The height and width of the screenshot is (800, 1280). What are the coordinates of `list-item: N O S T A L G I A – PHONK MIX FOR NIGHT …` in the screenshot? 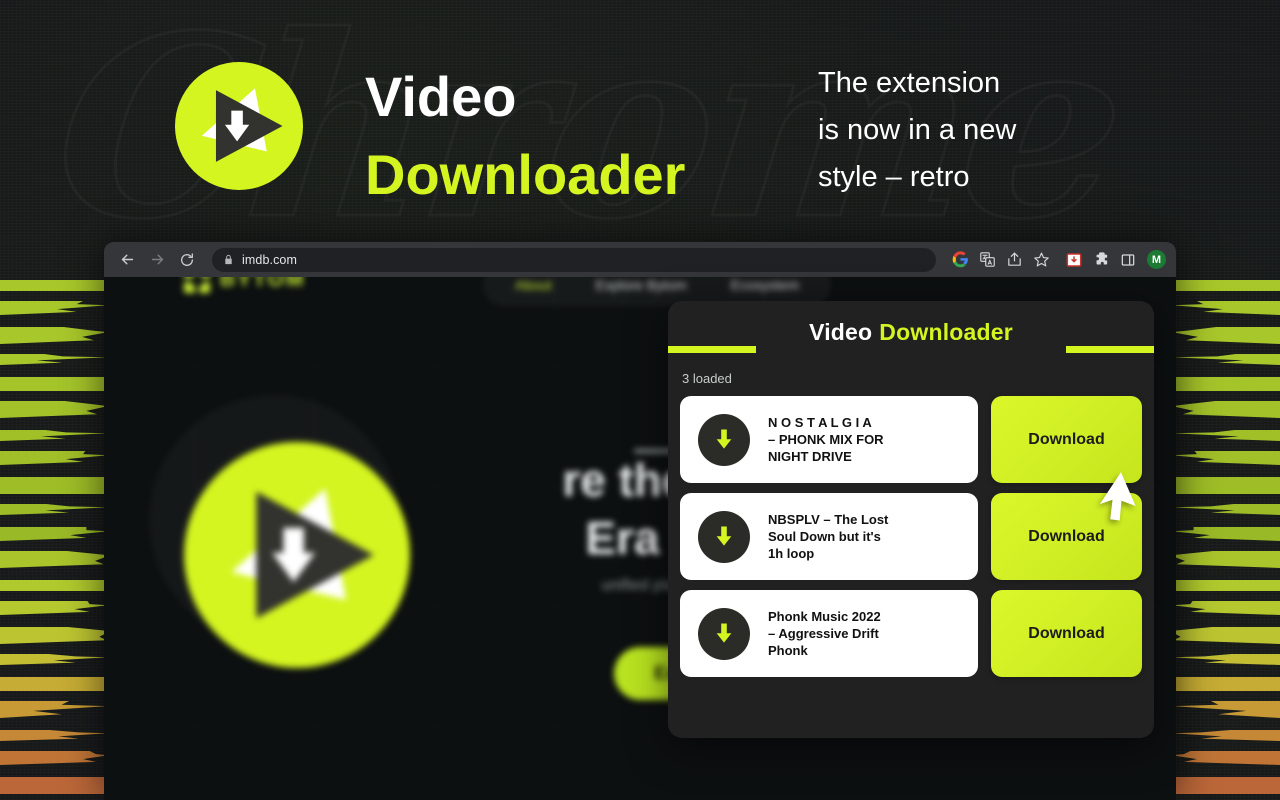 It's located at (911, 439).